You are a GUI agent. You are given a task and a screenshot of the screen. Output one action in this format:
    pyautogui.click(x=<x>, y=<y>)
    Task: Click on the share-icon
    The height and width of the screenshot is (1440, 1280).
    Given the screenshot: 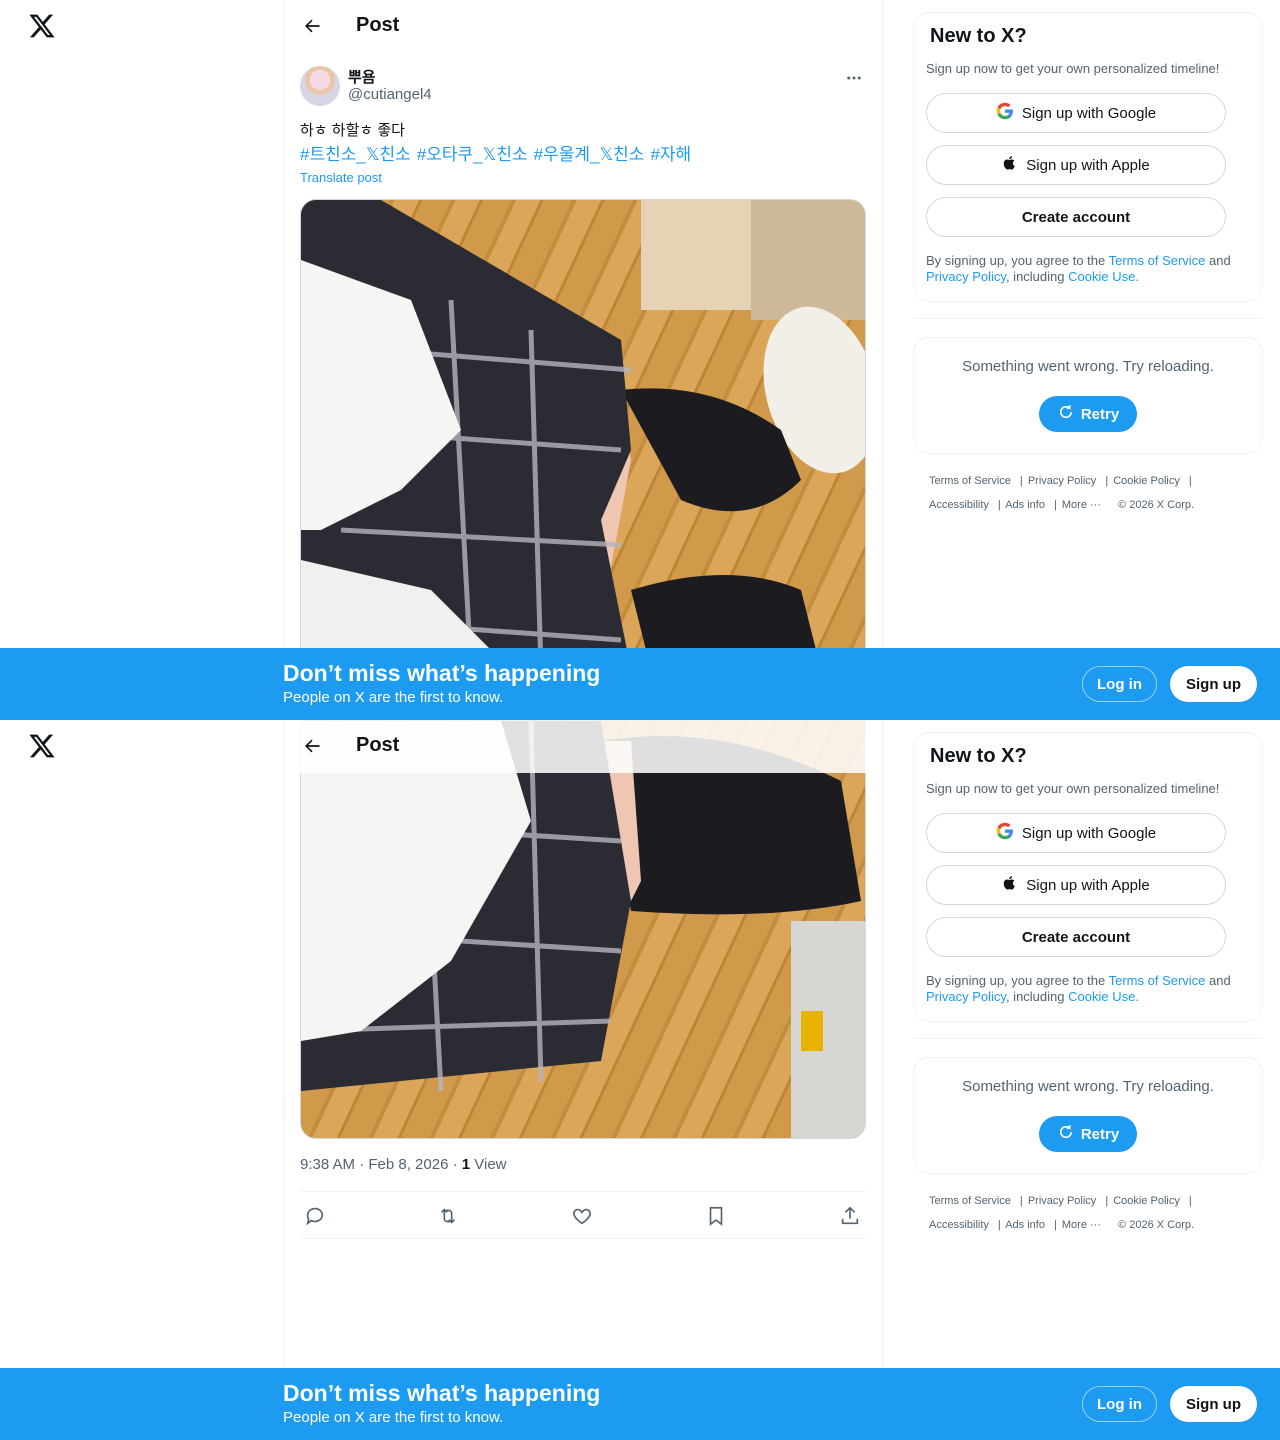 What is the action you would take?
    pyautogui.click(x=850, y=1216)
    